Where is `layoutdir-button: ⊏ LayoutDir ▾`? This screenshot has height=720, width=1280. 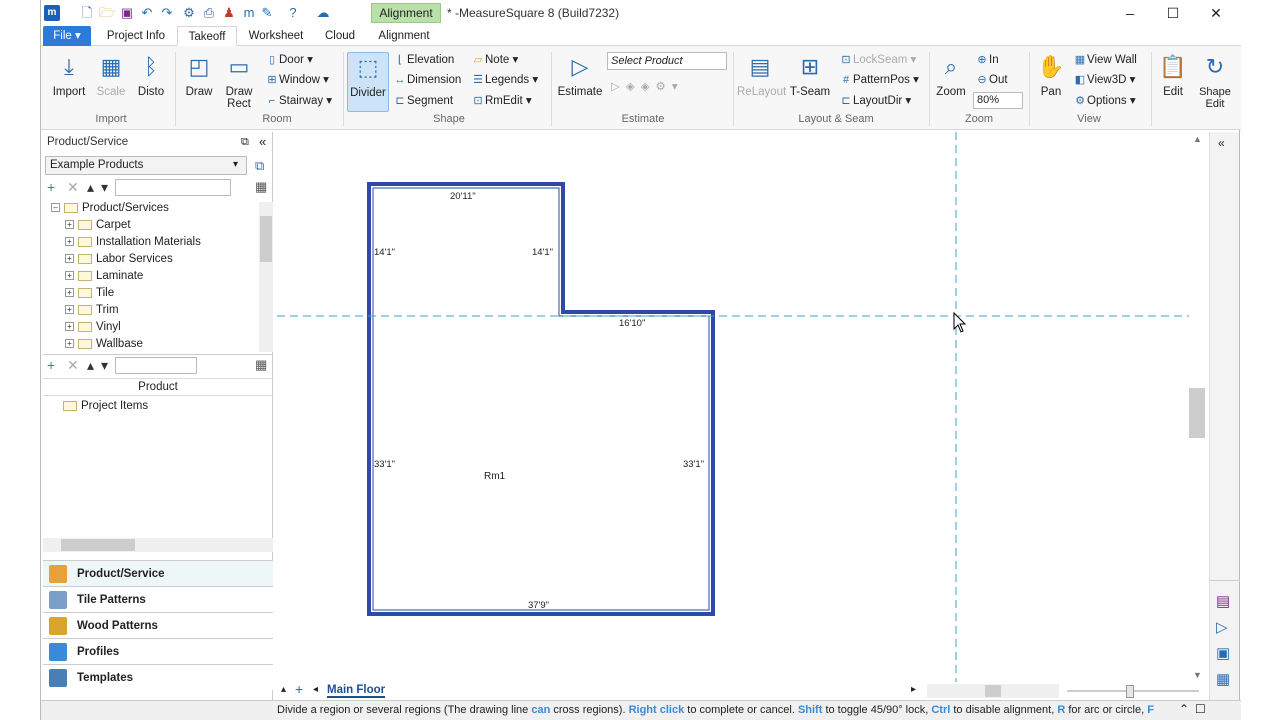 layoutdir-button: ⊏ LayoutDir ▾ is located at coordinates (875, 101).